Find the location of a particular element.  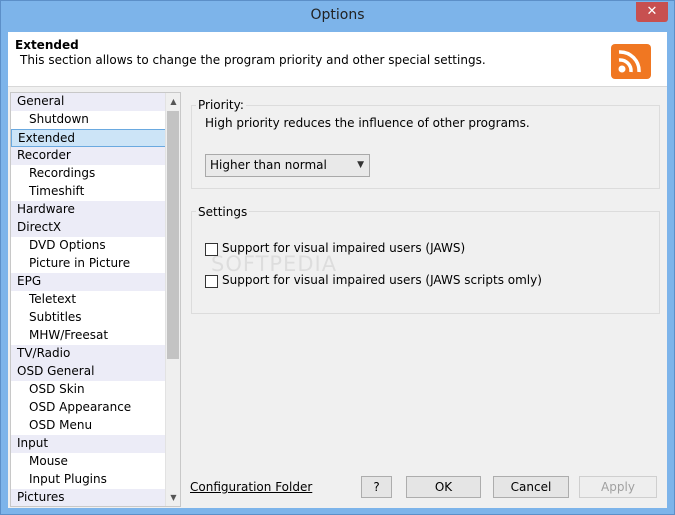

nav-item-extended: Extended is located at coordinates (88, 138).